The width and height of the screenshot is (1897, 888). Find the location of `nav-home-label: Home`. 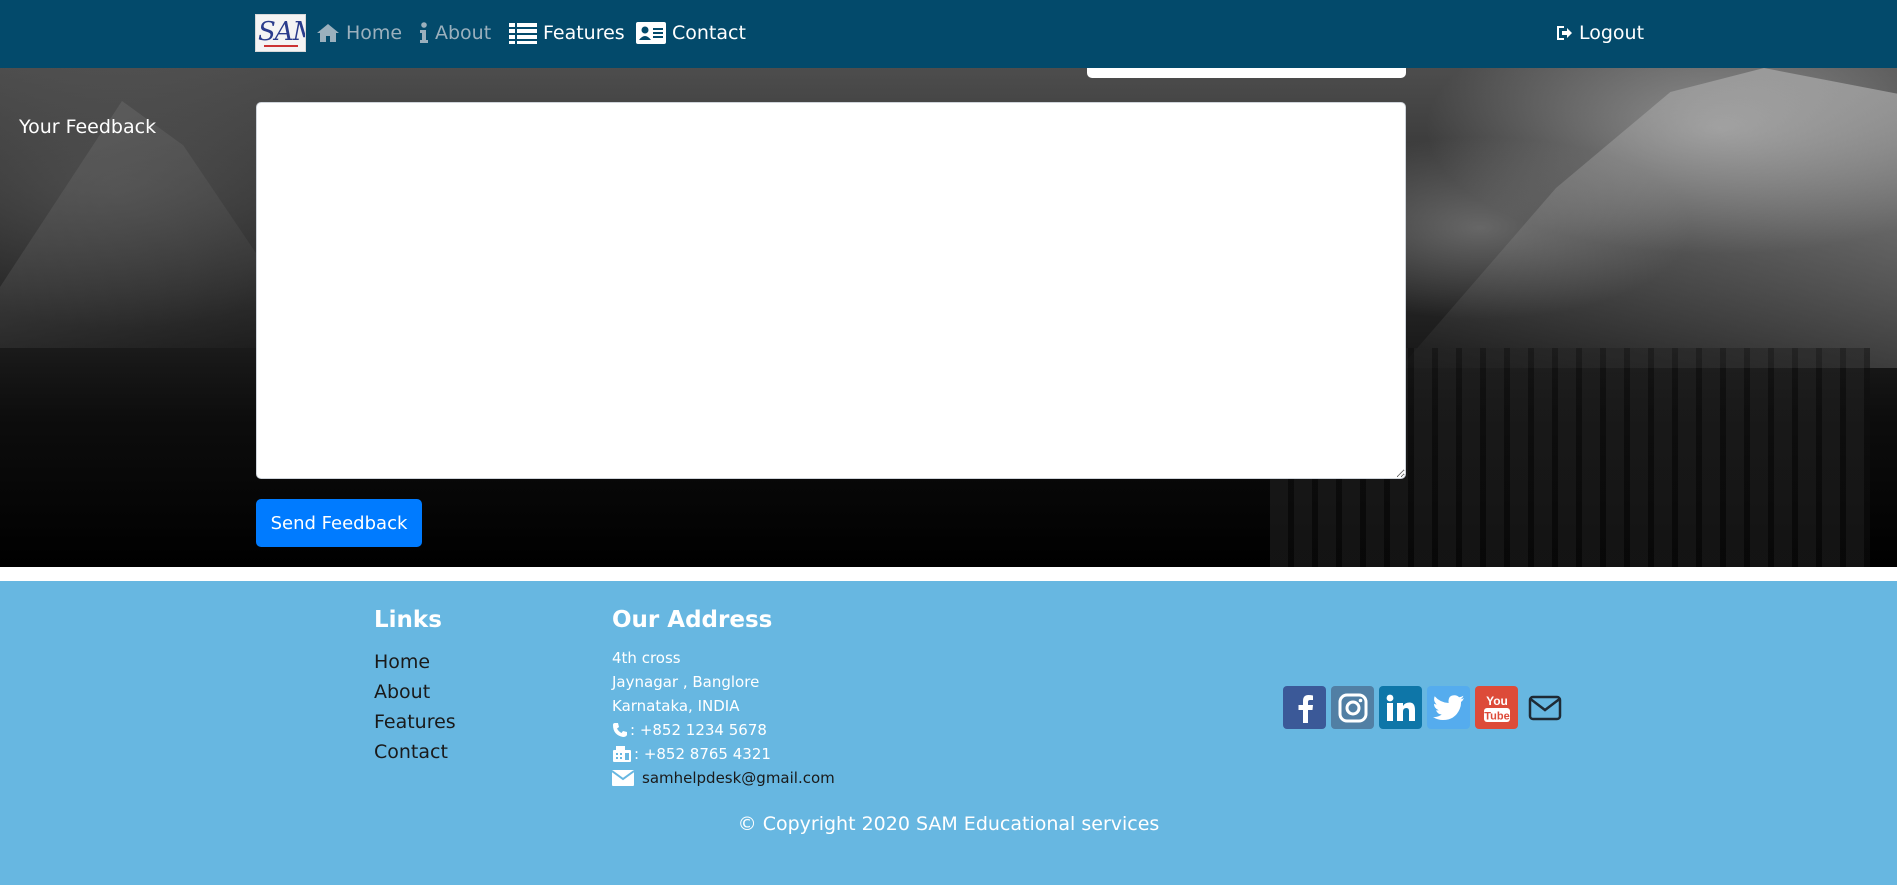

nav-home-label: Home is located at coordinates (374, 33).